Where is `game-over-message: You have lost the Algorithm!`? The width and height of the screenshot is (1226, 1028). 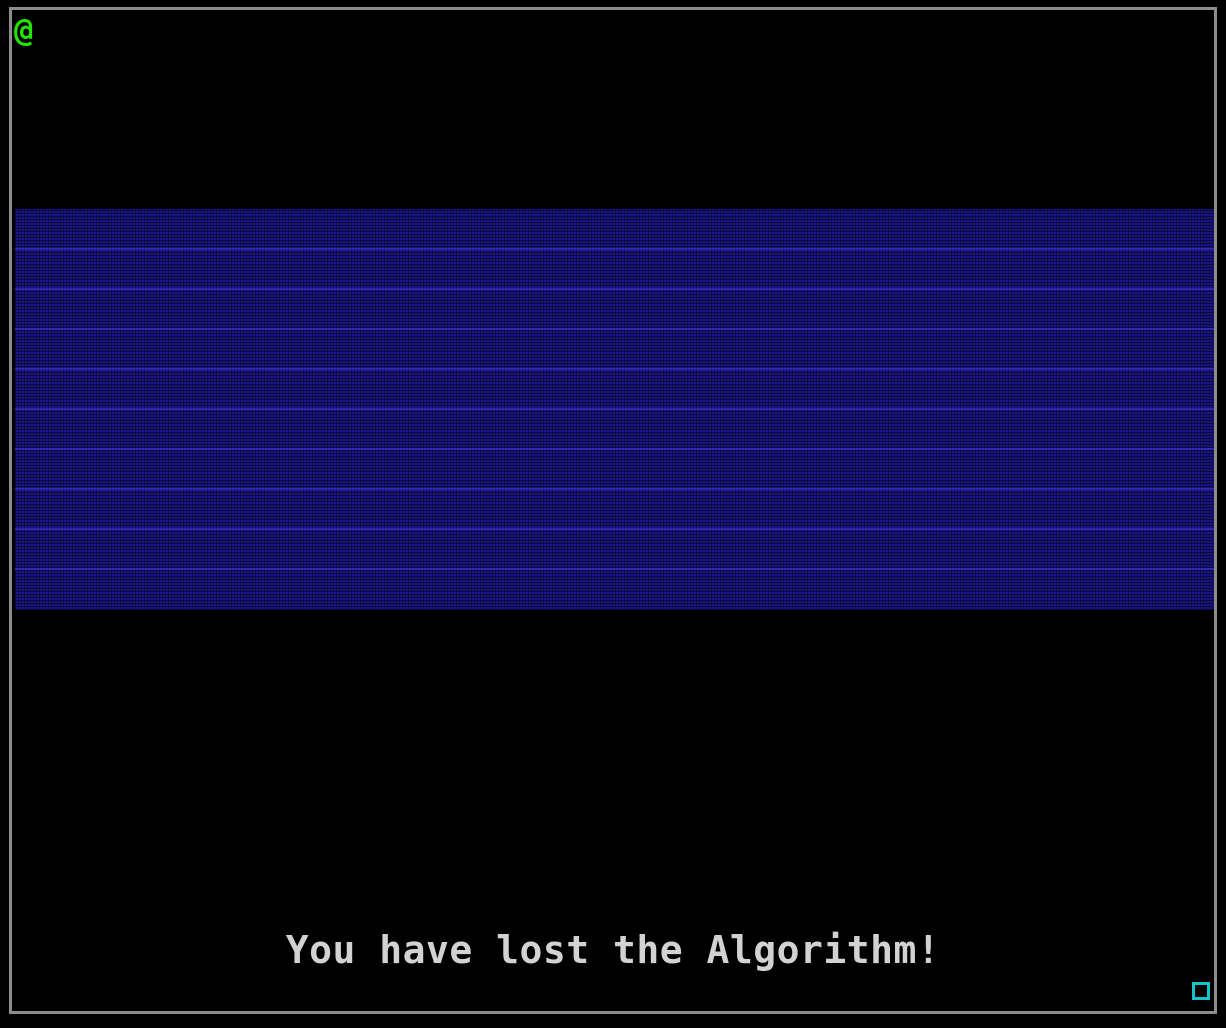
game-over-message: You have lost the Algorithm! is located at coordinates (613, 950).